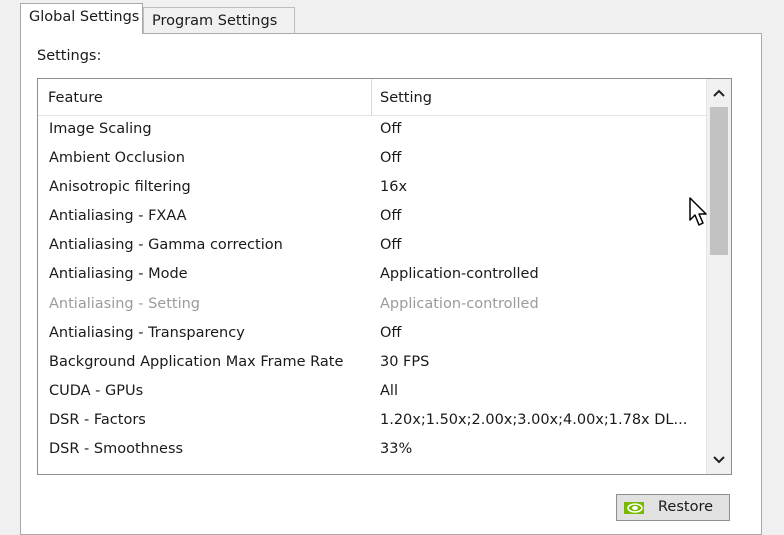 The height and width of the screenshot is (535, 784). Describe the element at coordinates (117, 158) in the screenshot. I see `feature-cell: Ambient Occlusion` at that location.